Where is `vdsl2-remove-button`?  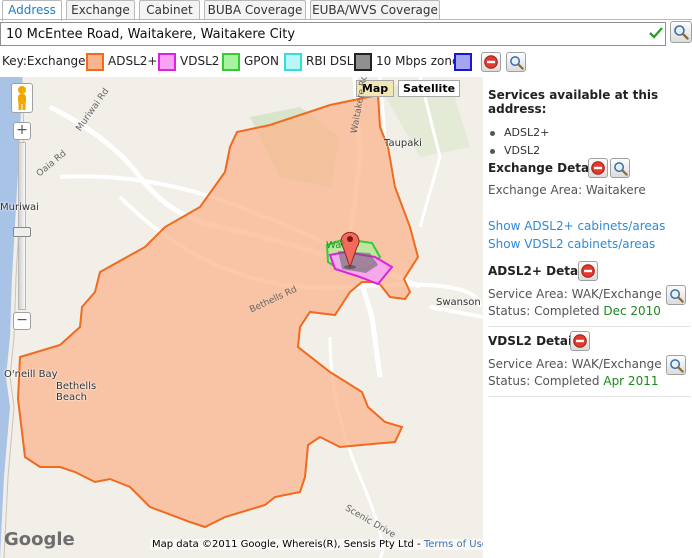
vdsl2-remove-button is located at coordinates (580, 341).